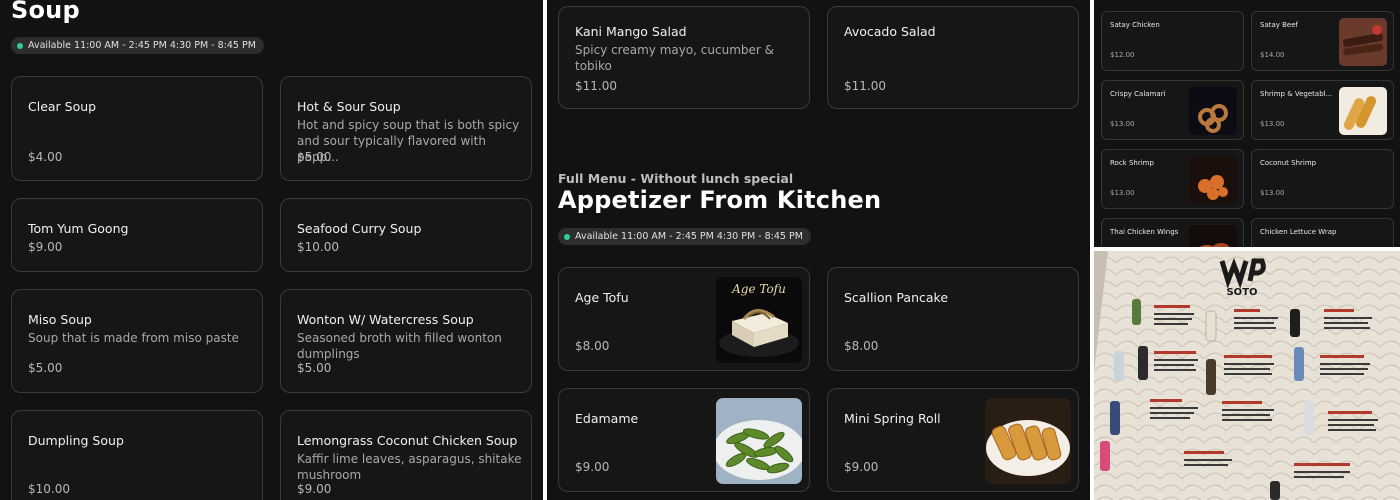  What do you see at coordinates (349, 106) in the screenshot?
I see `item-name: Hot & Sour Soup` at bounding box center [349, 106].